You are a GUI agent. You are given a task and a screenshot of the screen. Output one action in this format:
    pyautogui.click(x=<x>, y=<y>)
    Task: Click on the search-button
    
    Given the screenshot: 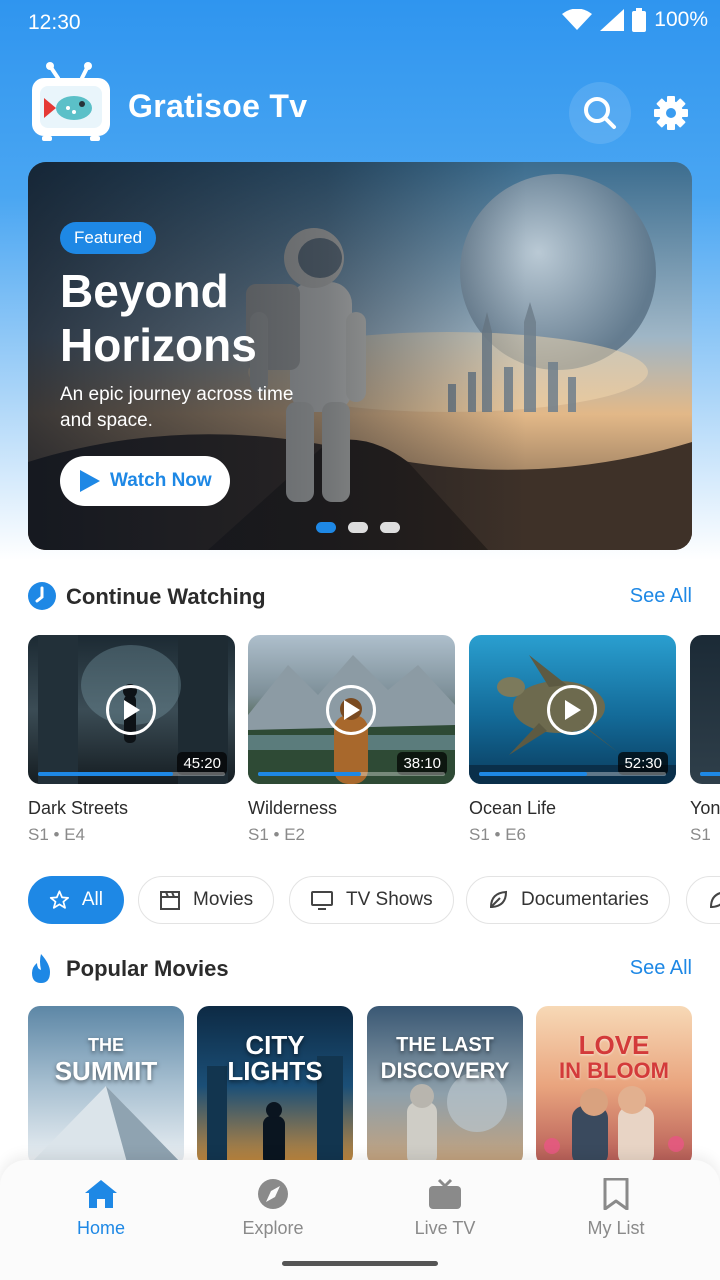 What is the action you would take?
    pyautogui.click(x=600, y=113)
    